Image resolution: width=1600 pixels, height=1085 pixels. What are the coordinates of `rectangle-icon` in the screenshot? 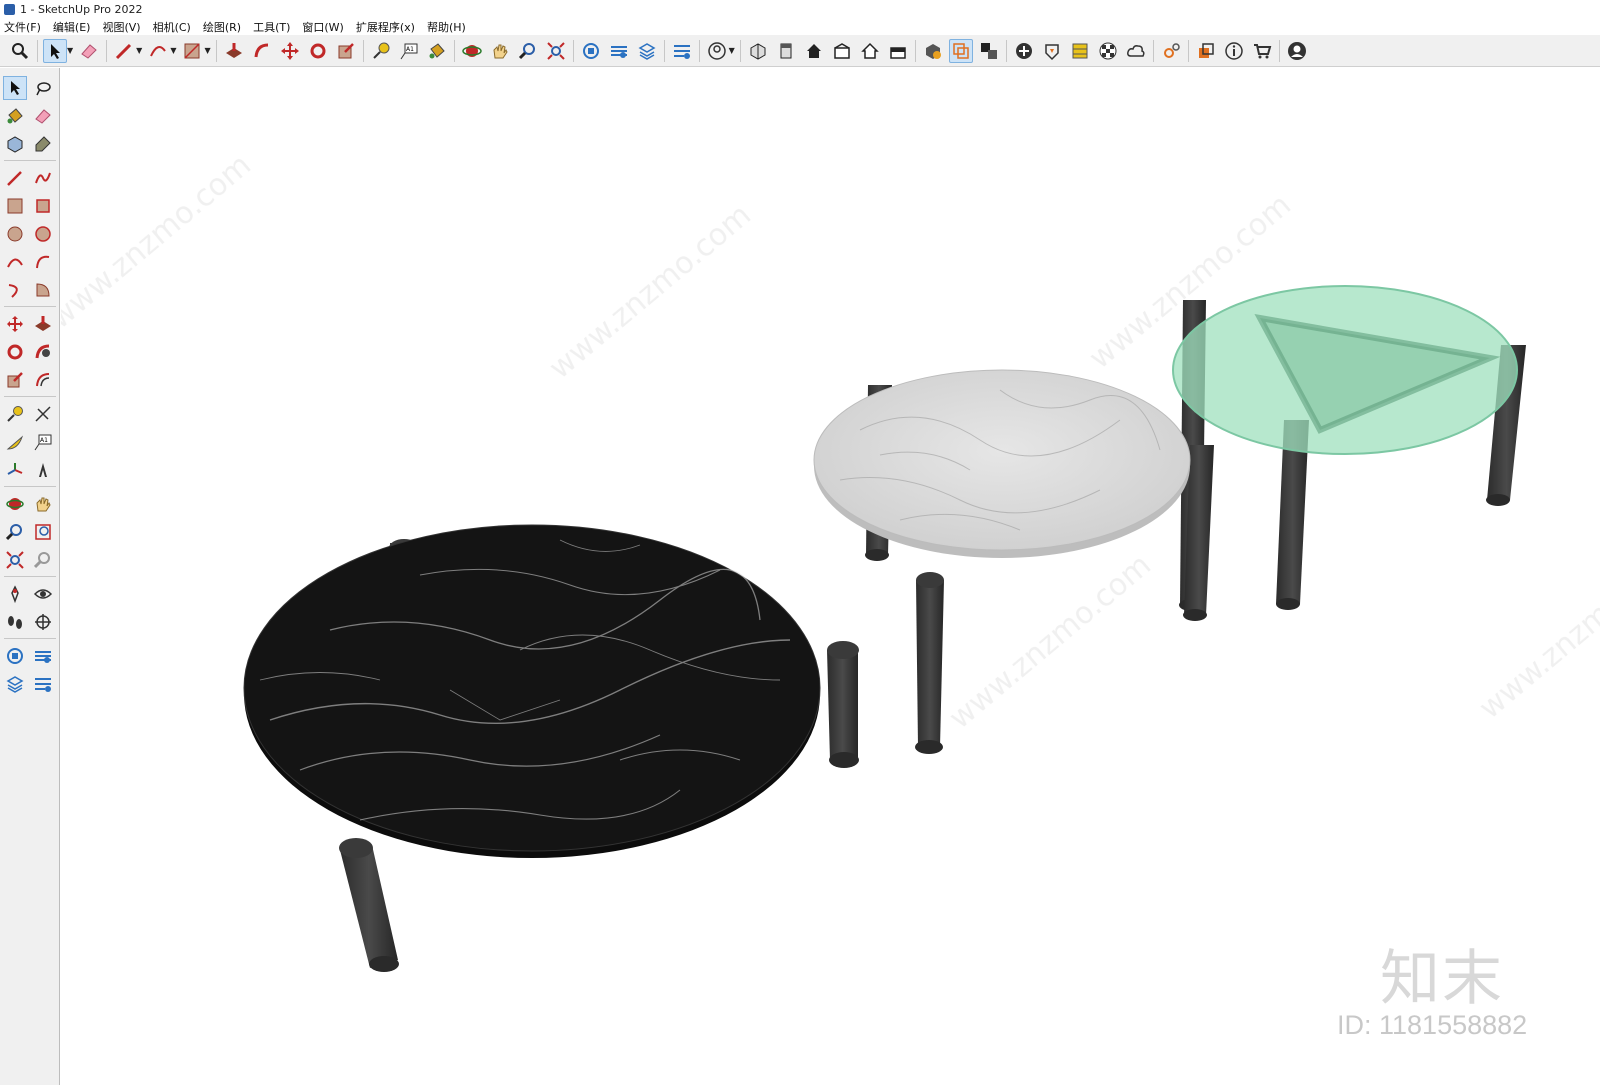 It's located at (192, 51).